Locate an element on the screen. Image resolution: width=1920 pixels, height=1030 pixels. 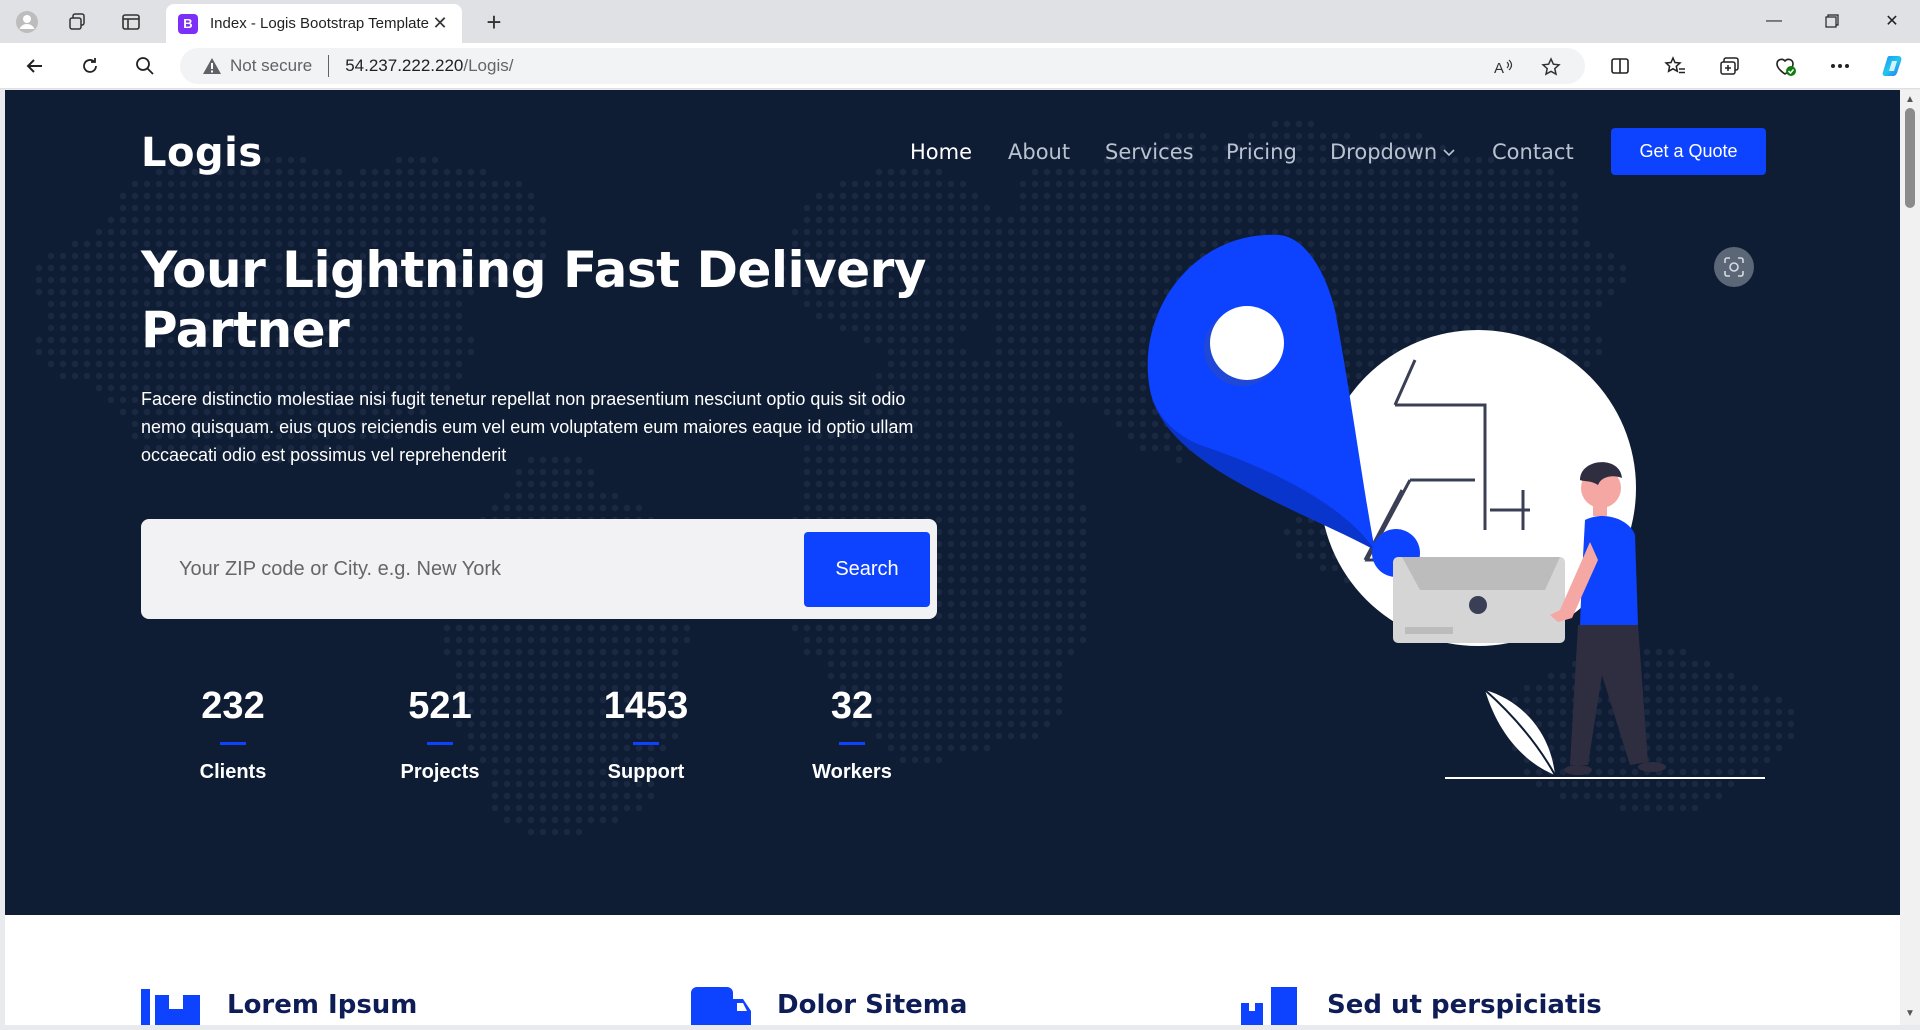
tab-title: Index - Logis Bootstrap Template is located at coordinates (320, 23).